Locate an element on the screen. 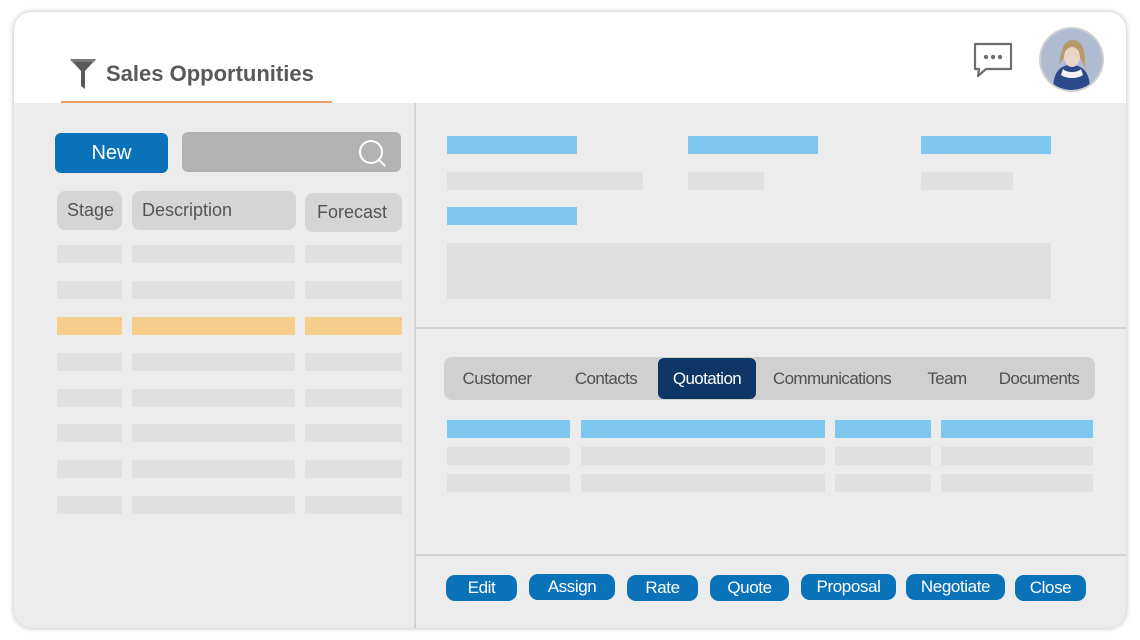  panel-divider is located at coordinates (415, 365).